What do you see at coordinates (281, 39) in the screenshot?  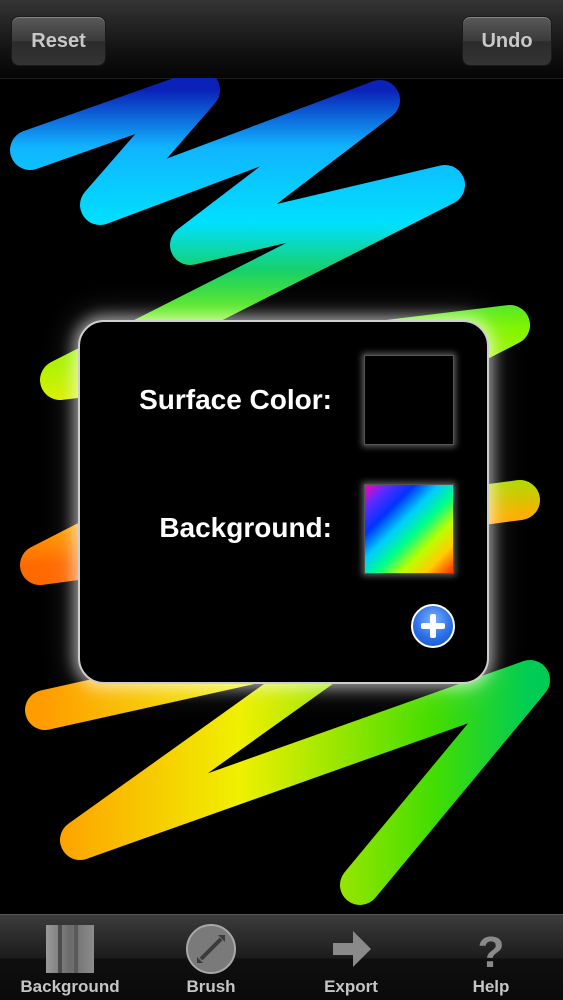 I see `top-toolbar: Reset Undo` at bounding box center [281, 39].